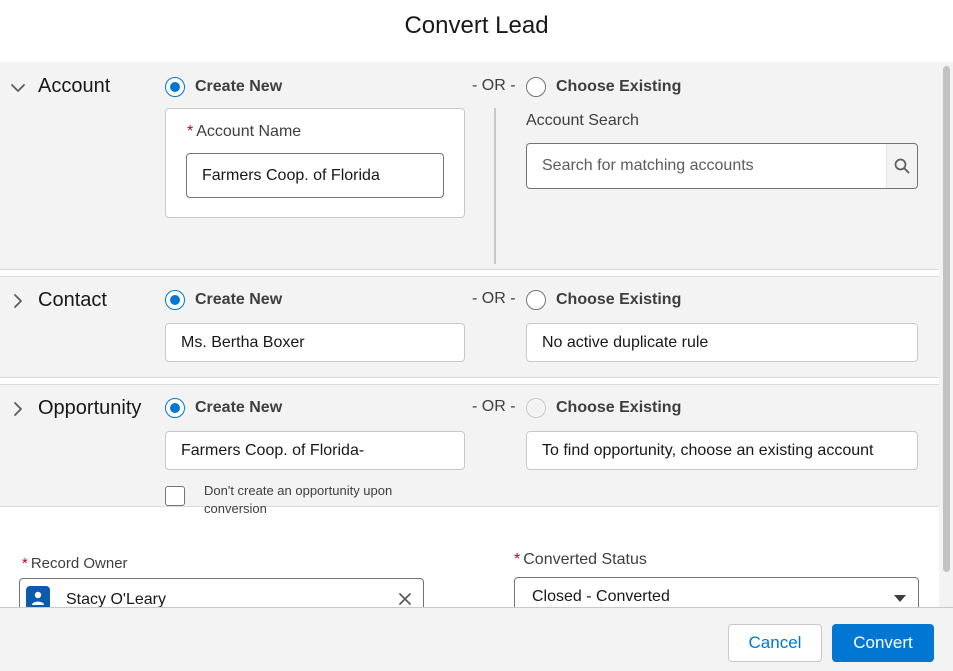  Describe the element at coordinates (536, 87) in the screenshot. I see `account-choose-existing-radio` at that location.